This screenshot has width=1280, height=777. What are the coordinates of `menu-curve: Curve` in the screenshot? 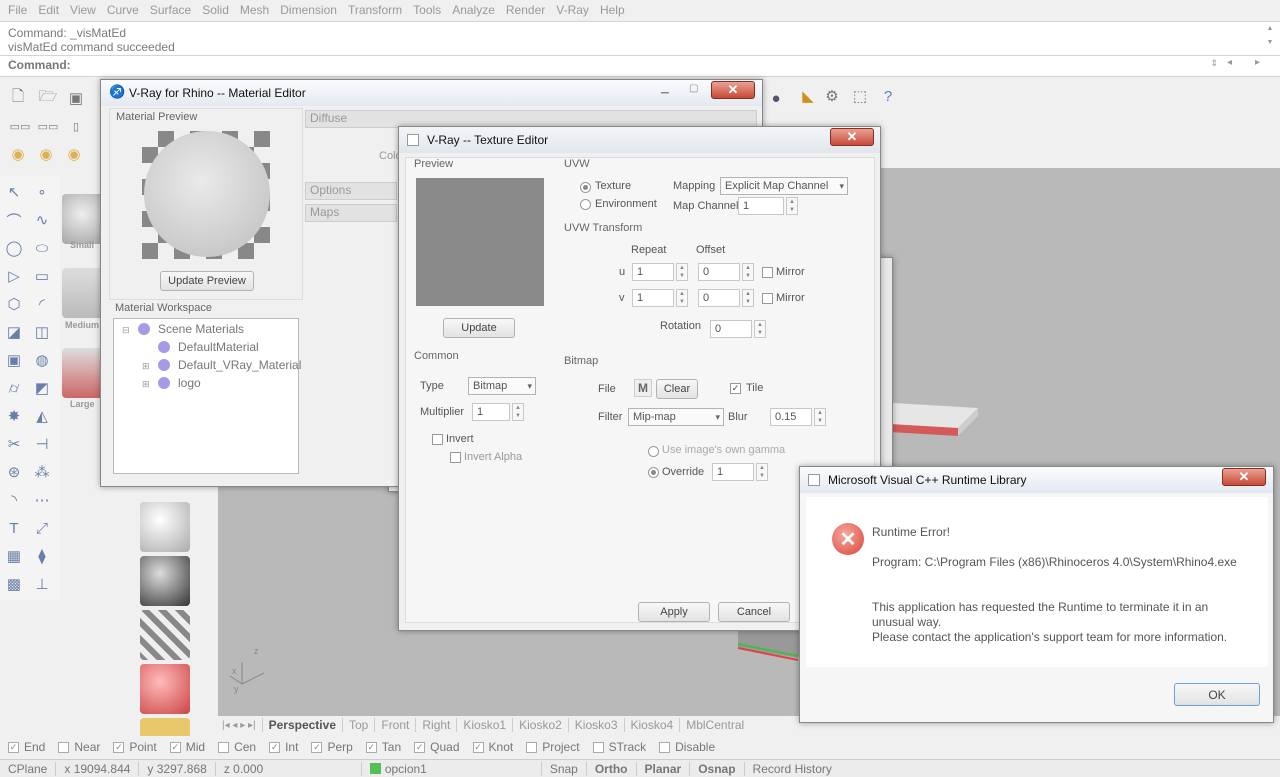 It's located at (123, 10).